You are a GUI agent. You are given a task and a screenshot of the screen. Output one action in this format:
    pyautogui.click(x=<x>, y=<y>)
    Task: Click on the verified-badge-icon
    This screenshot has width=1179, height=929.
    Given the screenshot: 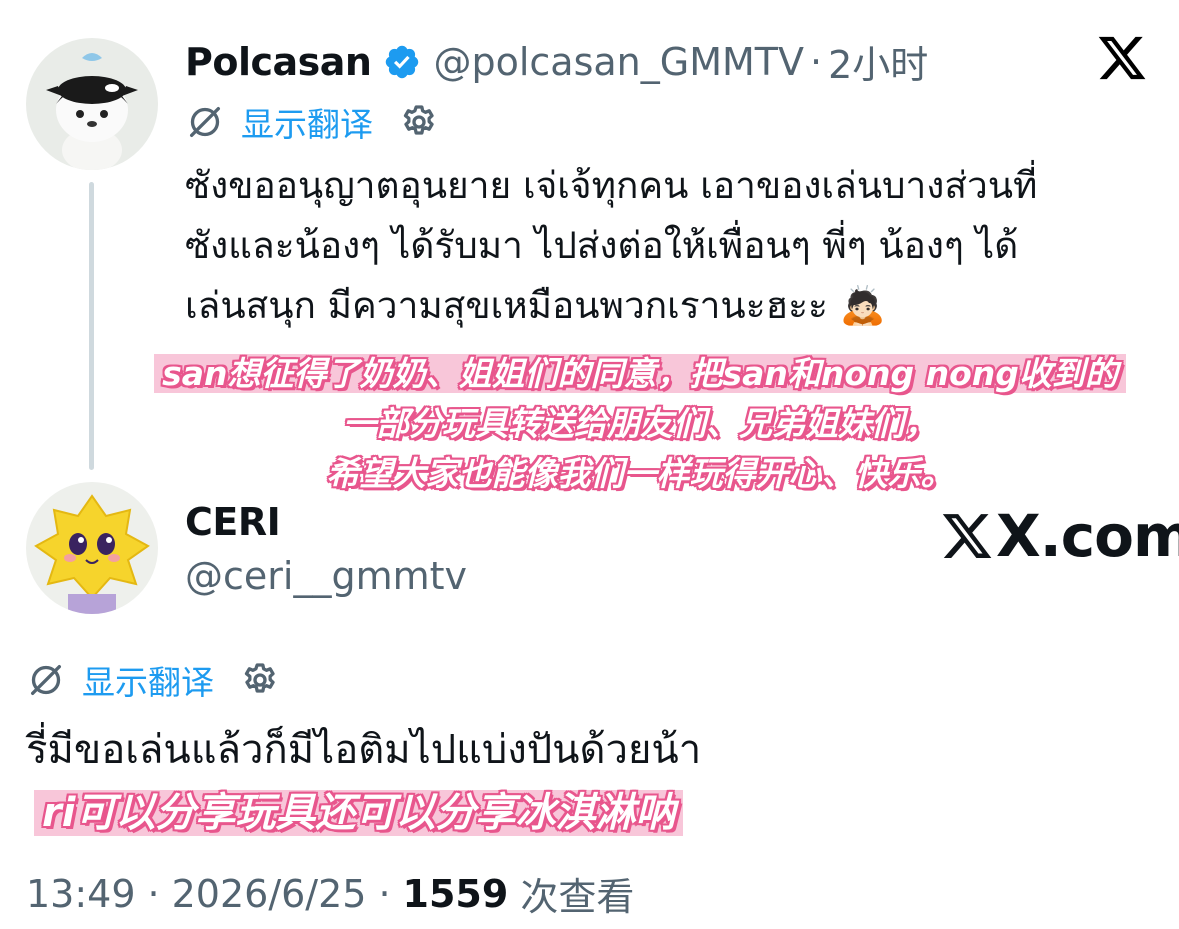 What is the action you would take?
    pyautogui.click(x=402, y=61)
    